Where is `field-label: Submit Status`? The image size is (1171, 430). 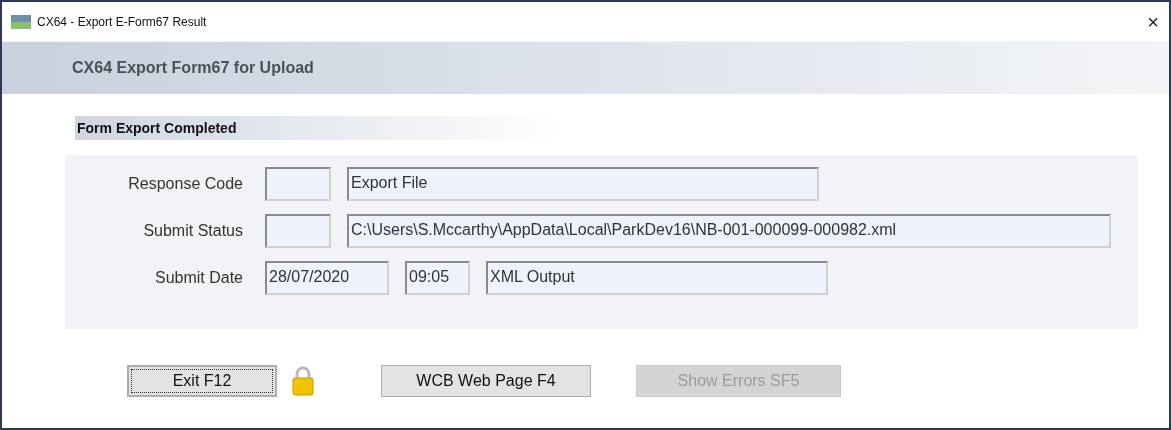 field-label: Submit Status is located at coordinates (193, 231).